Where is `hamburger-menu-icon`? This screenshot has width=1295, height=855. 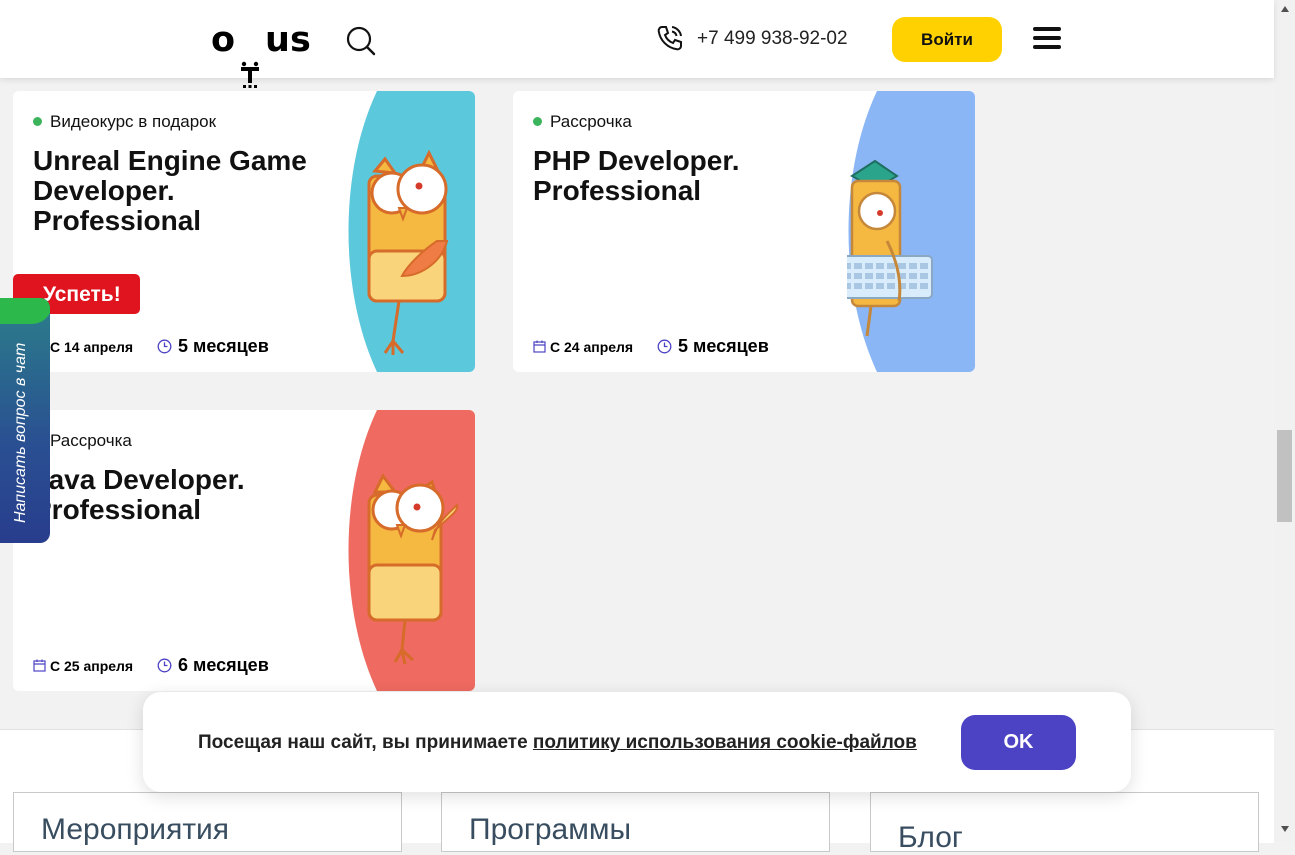
hamburger-menu-icon is located at coordinates (1047, 39).